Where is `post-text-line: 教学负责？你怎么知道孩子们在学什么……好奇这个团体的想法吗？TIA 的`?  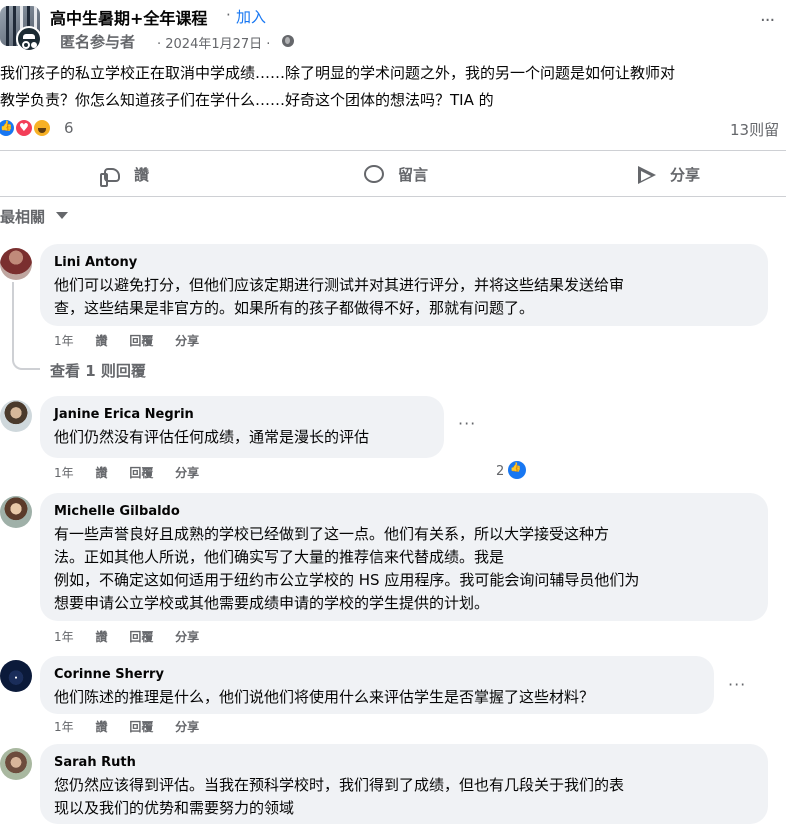 post-text-line: 教学负责？你怎么知道孩子们在学什么……好奇这个团体的想法吗？TIA 的 is located at coordinates (247, 100).